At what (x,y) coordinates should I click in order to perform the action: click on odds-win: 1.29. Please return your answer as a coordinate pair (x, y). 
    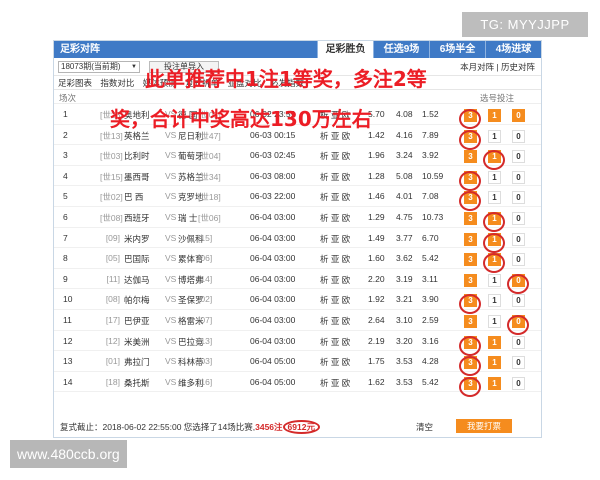
    Looking at the image, I should click on (376, 216).